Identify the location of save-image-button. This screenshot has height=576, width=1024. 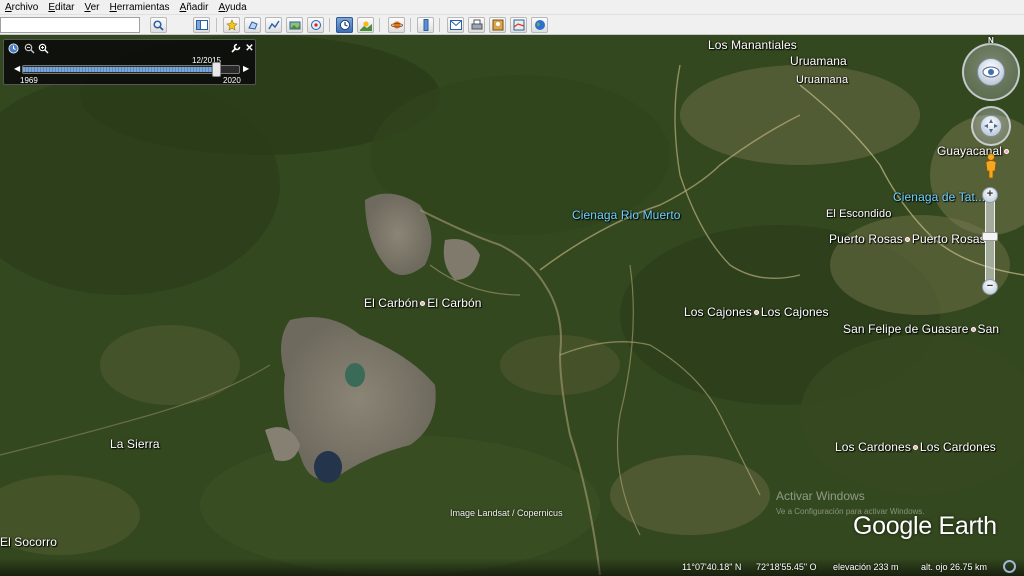
(497, 25).